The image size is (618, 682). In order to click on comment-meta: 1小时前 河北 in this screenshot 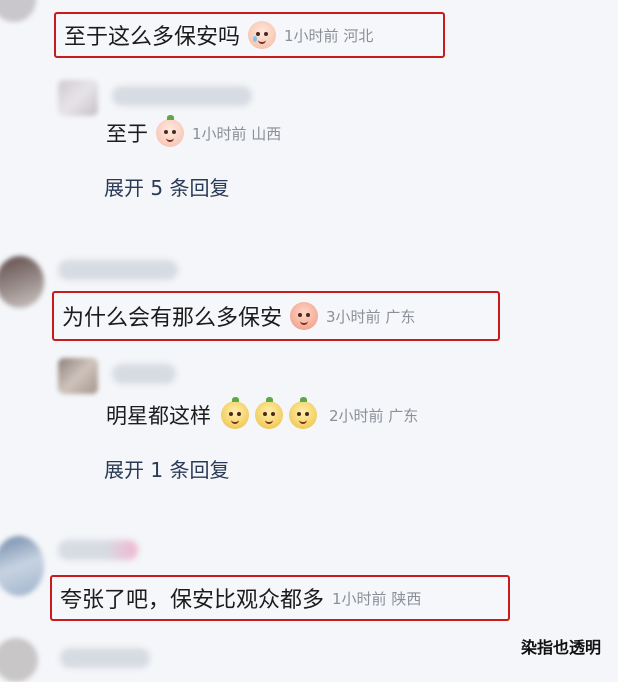, I will do `click(329, 35)`.